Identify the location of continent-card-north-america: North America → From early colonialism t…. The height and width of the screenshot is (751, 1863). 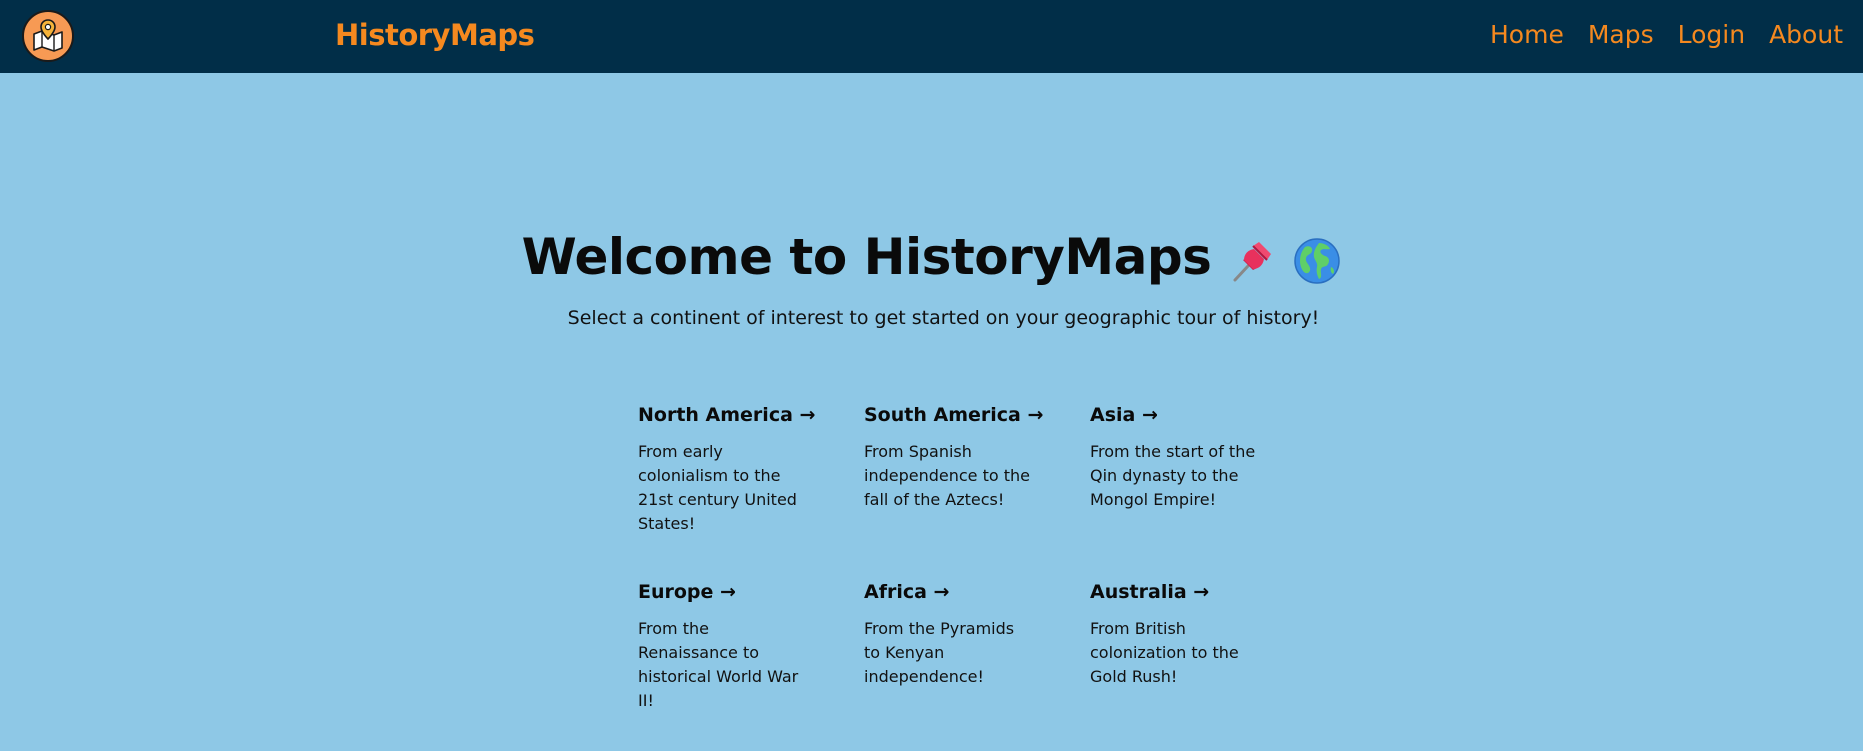
(726, 470).